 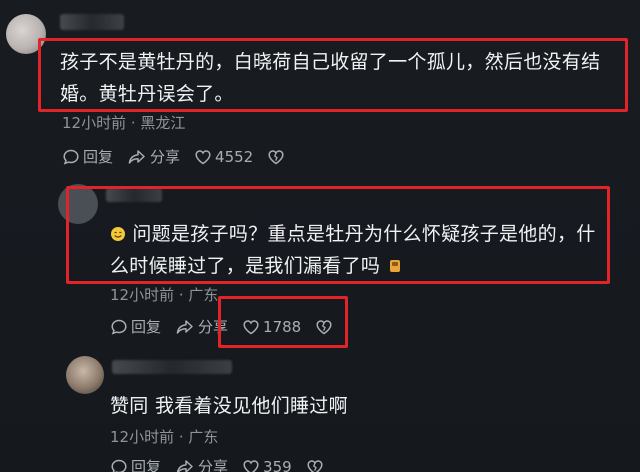 I want to click on like-count: 1788, so click(x=282, y=326).